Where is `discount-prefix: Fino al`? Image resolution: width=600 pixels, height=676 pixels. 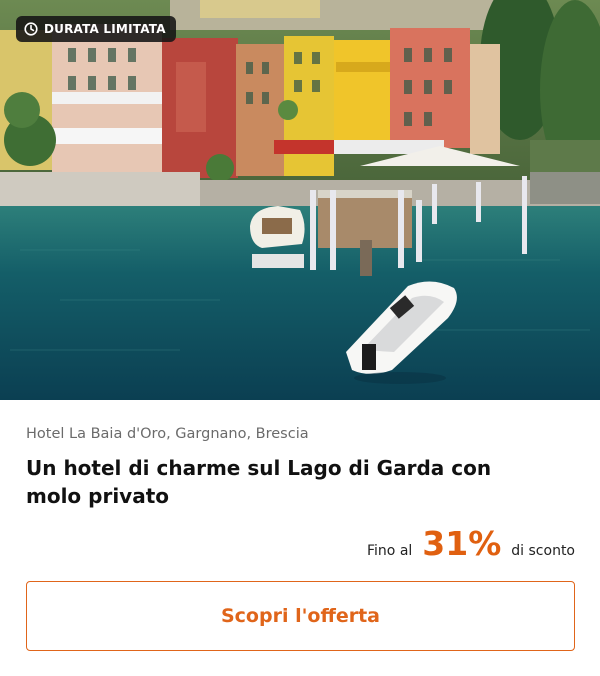
discount-prefix: Fino al is located at coordinates (390, 551).